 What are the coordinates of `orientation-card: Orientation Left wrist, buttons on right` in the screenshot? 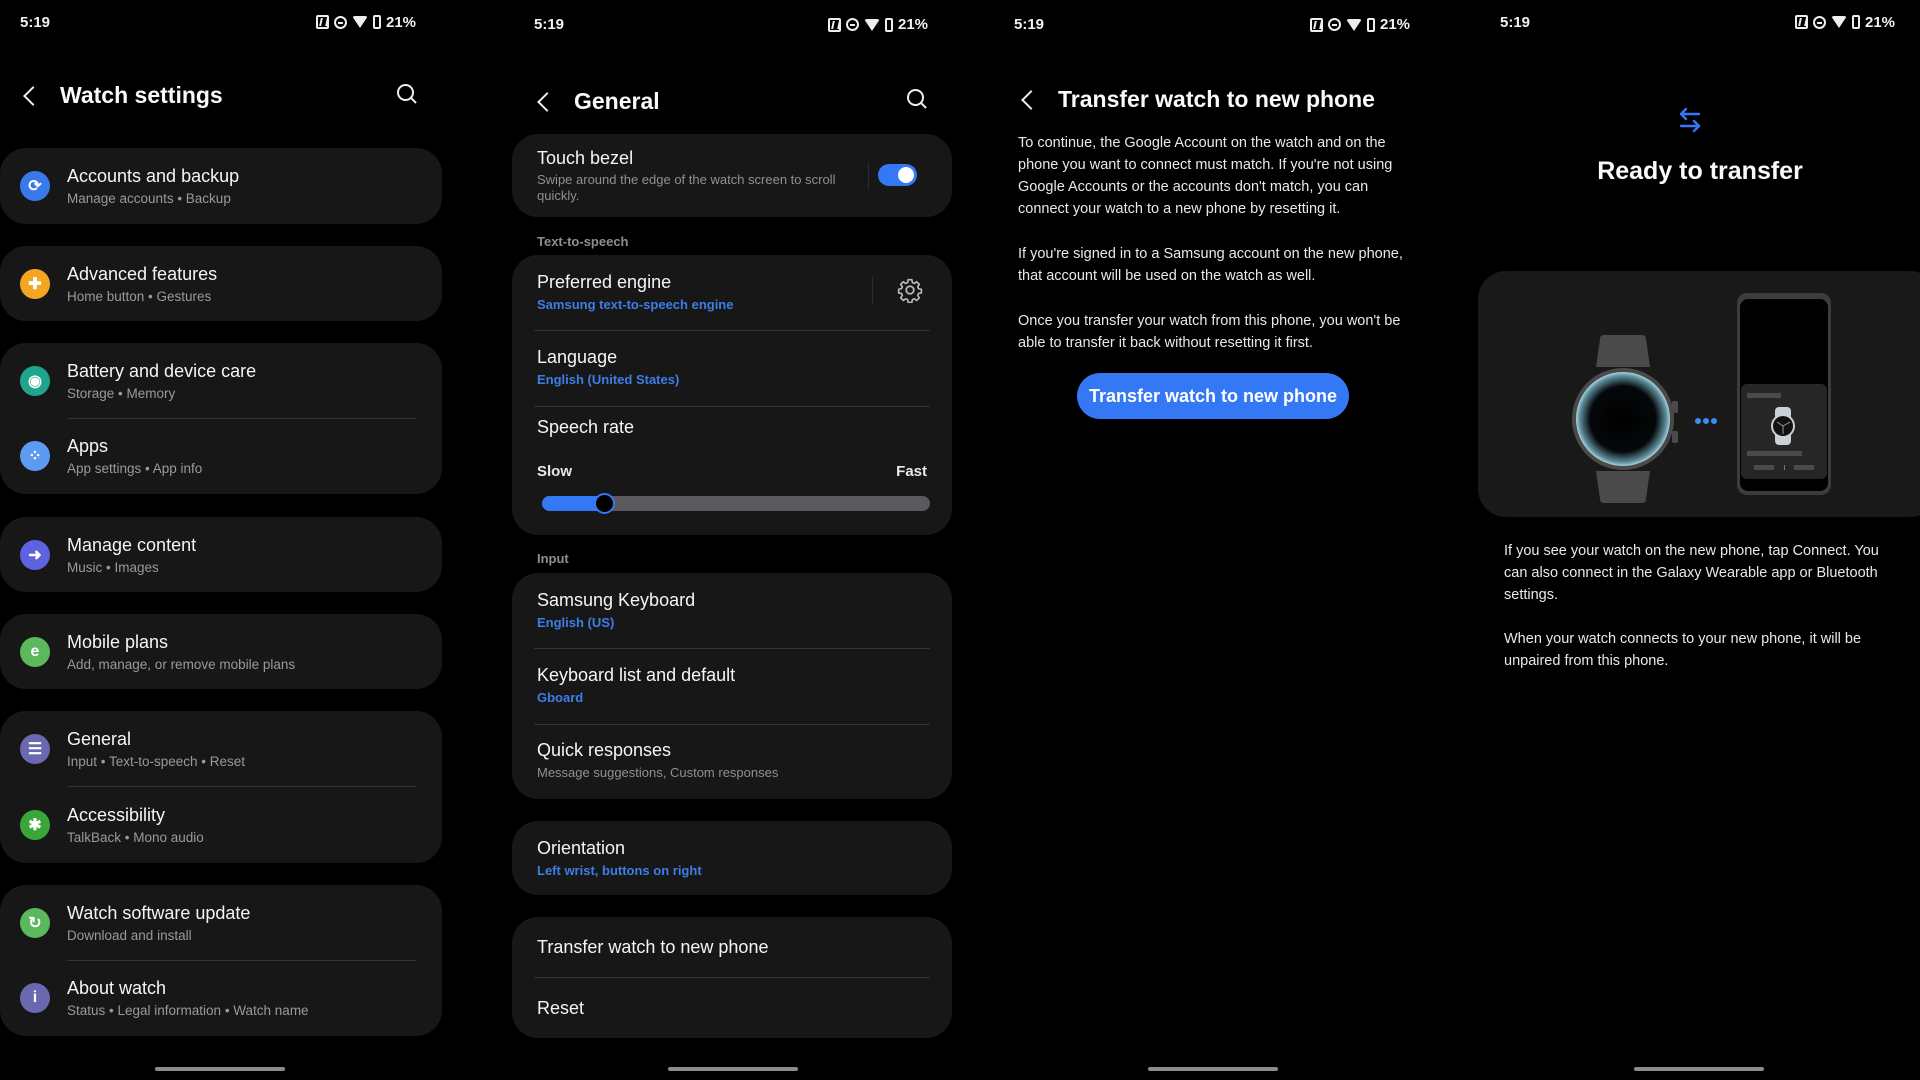 It's located at (732, 858).